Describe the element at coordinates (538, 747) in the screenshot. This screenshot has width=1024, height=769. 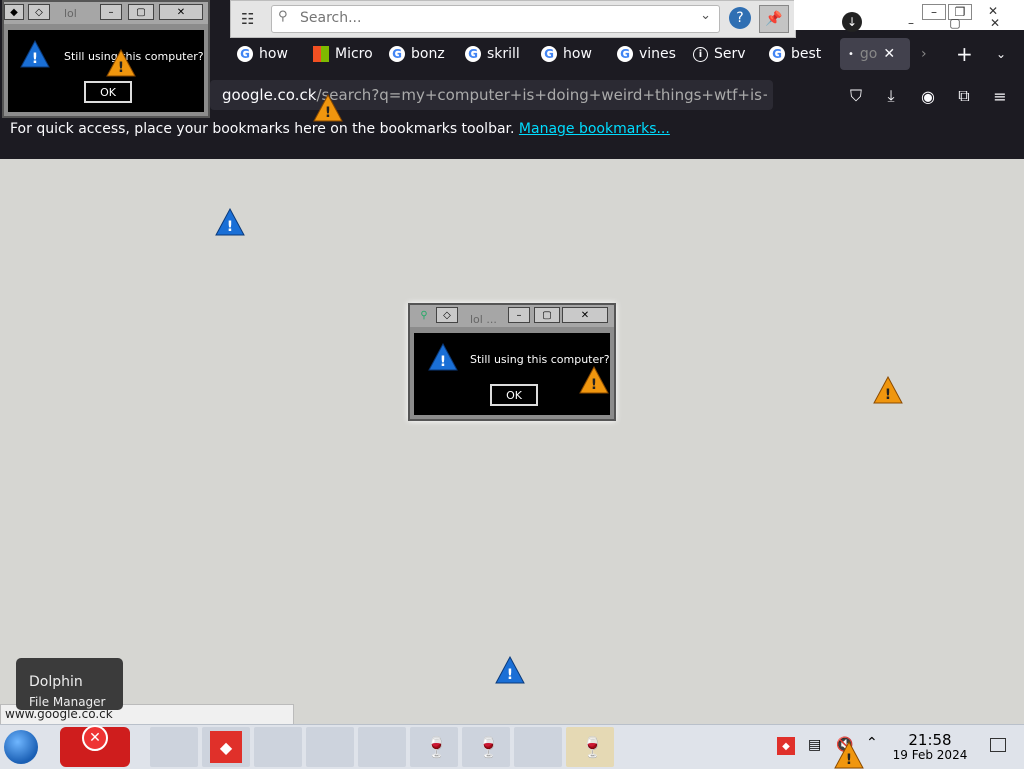
I see `notes-app-icon` at that location.